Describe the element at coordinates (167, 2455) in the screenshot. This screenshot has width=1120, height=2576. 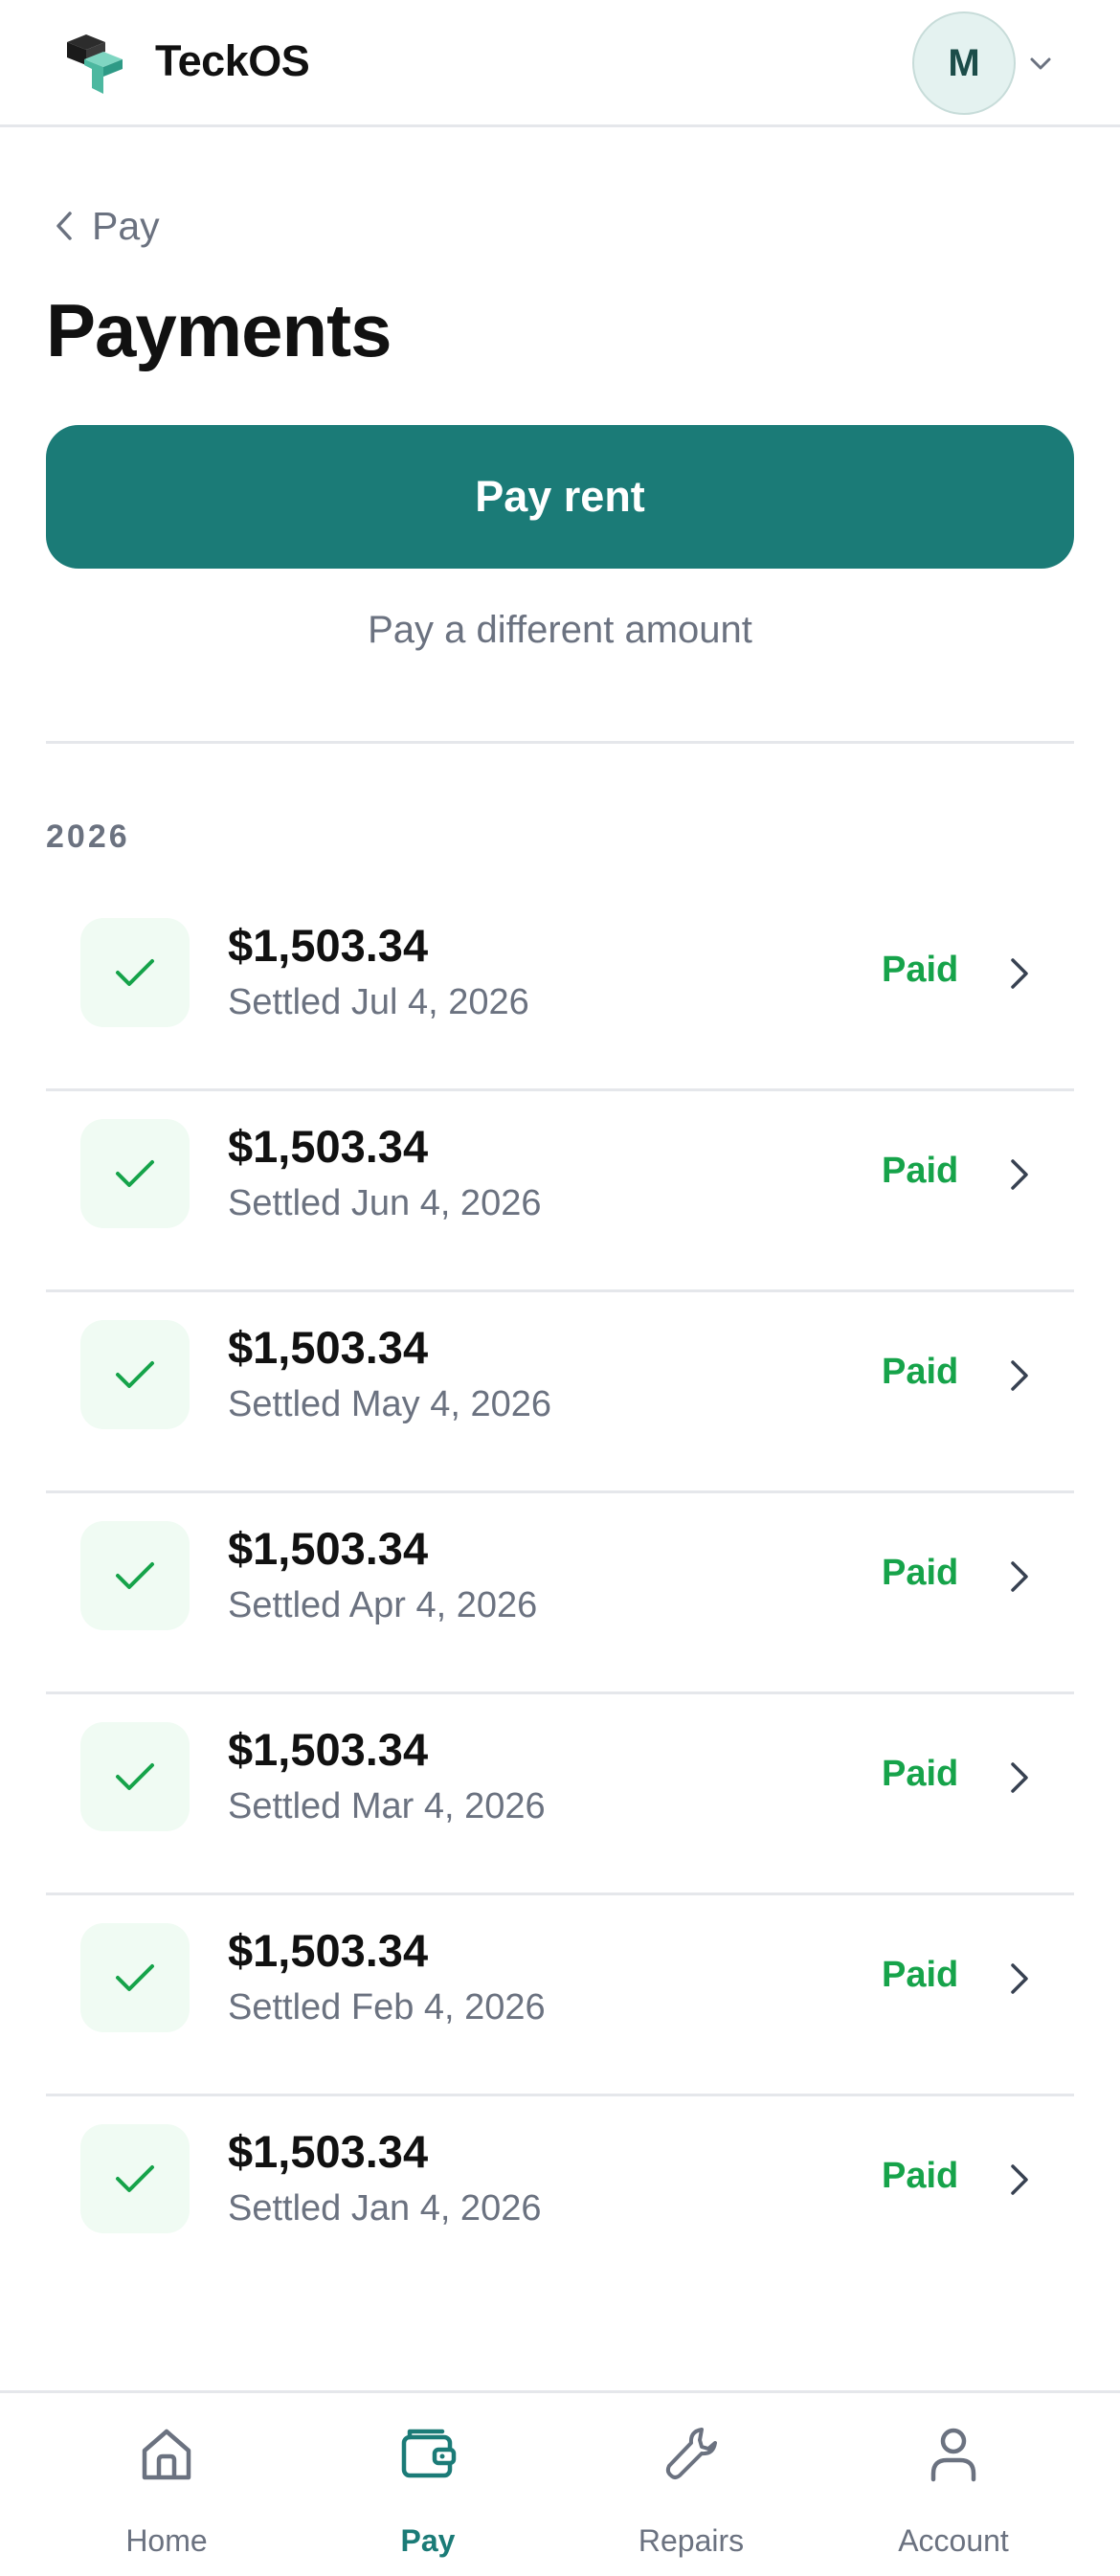
I see `home-icon` at that location.